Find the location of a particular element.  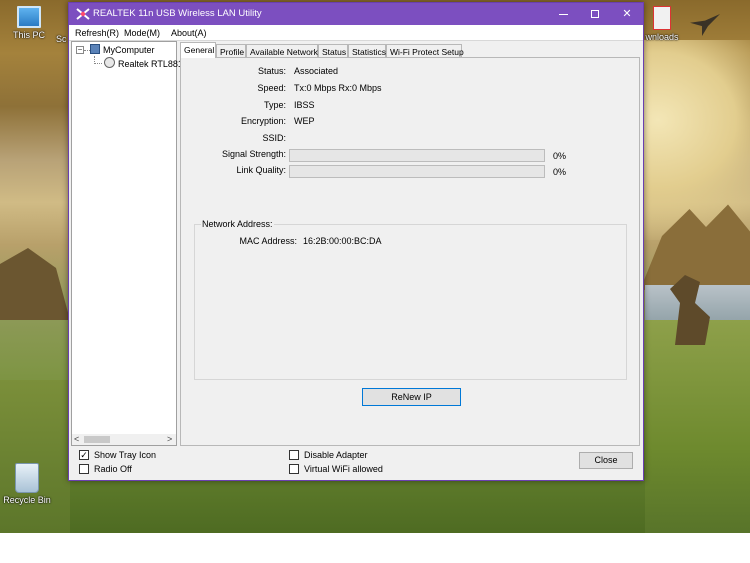

tab-general: General is located at coordinates (198, 50).